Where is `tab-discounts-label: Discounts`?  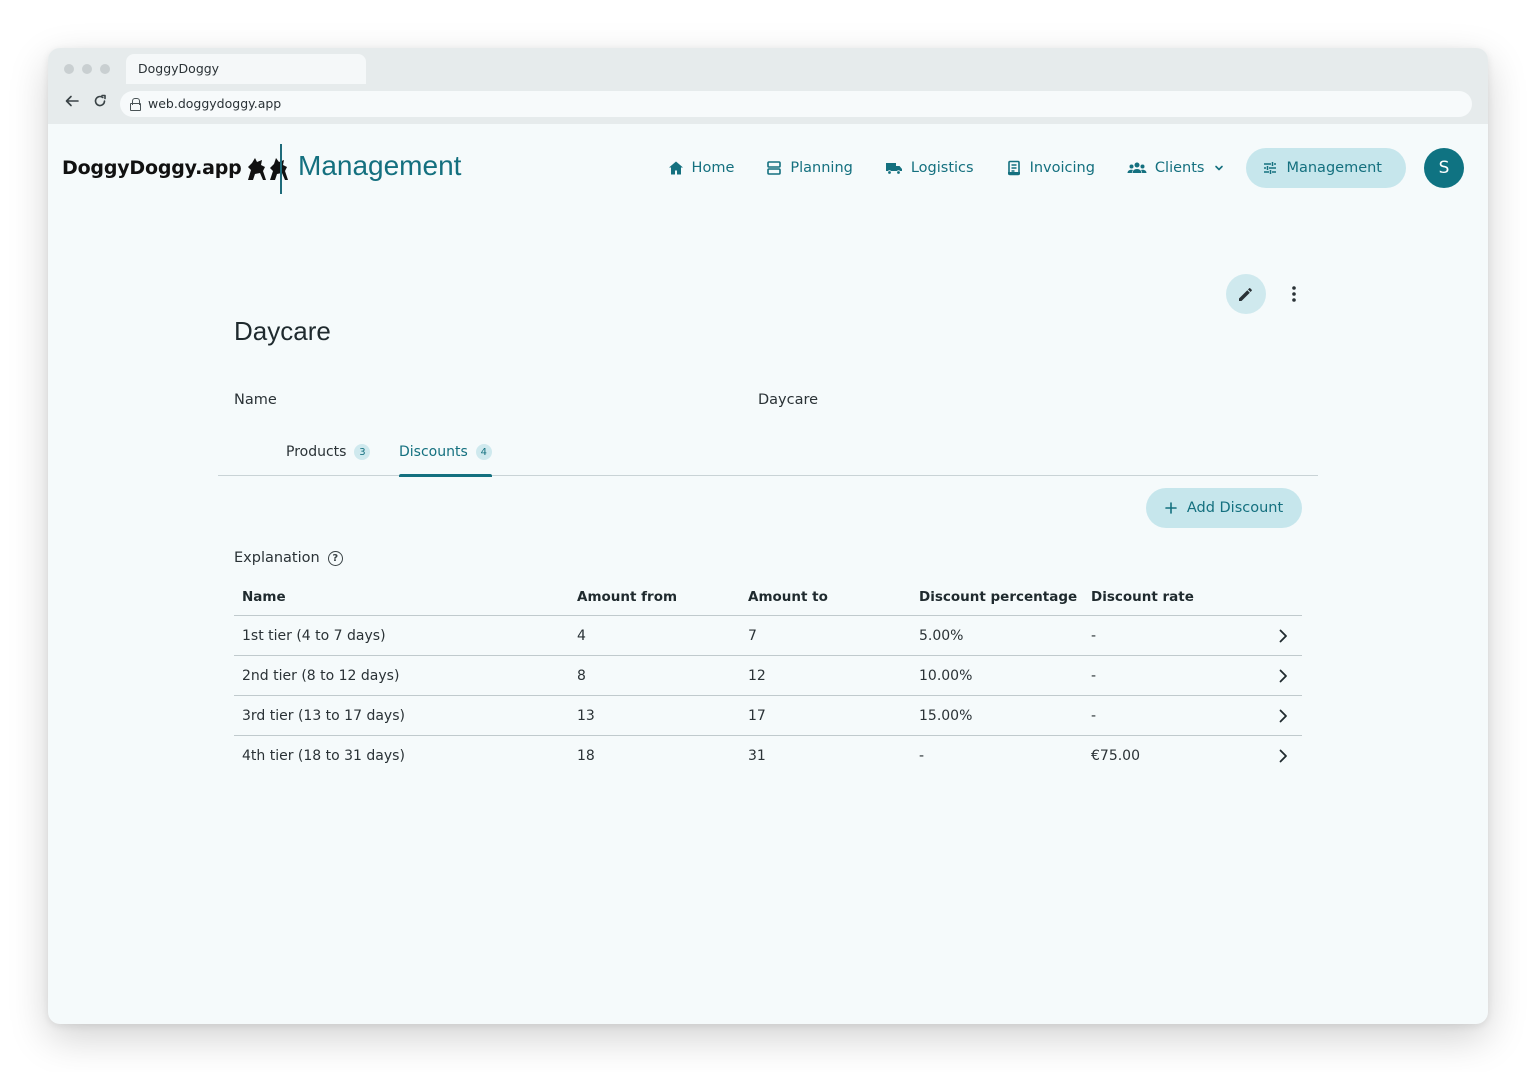
tab-discounts-label: Discounts is located at coordinates (433, 452).